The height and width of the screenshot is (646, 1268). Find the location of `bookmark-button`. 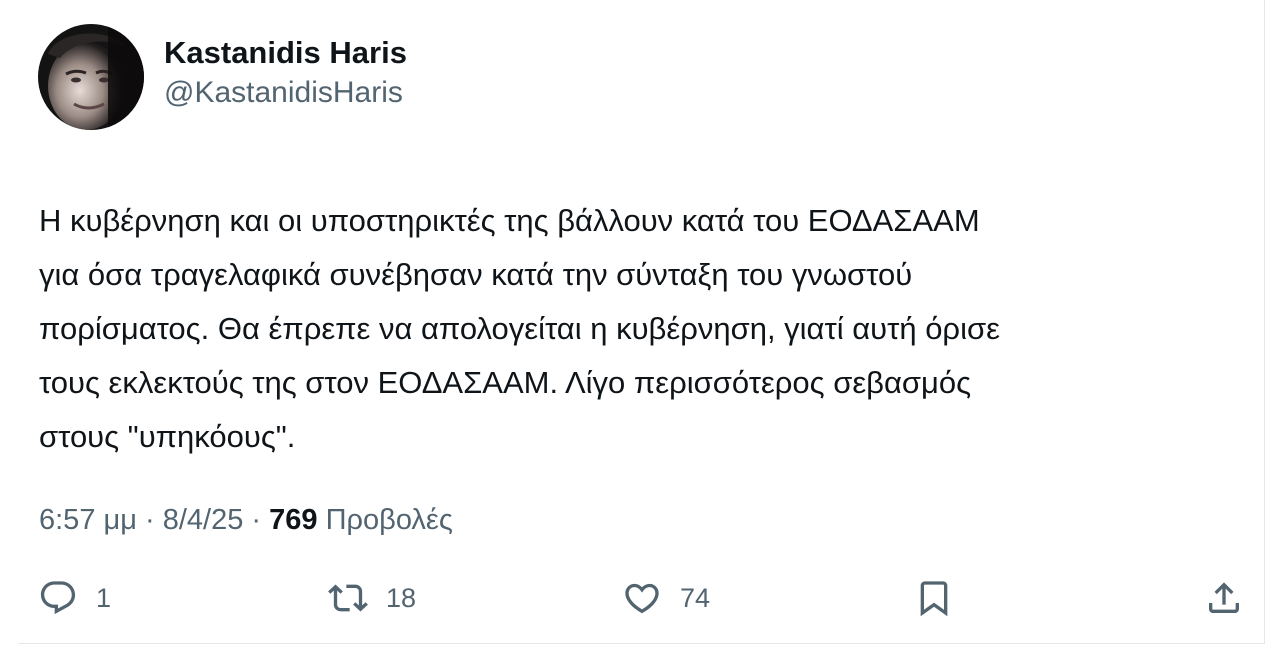

bookmark-button is located at coordinates (934, 598).